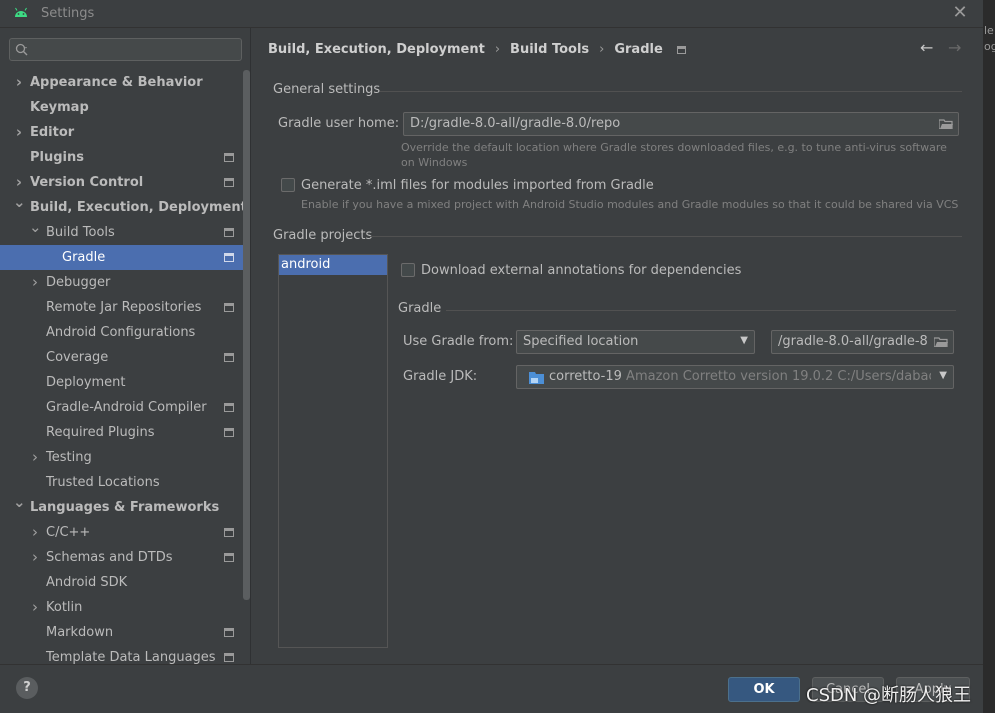  What do you see at coordinates (80, 632) in the screenshot?
I see `sidebar-item-label: Markdown` at bounding box center [80, 632].